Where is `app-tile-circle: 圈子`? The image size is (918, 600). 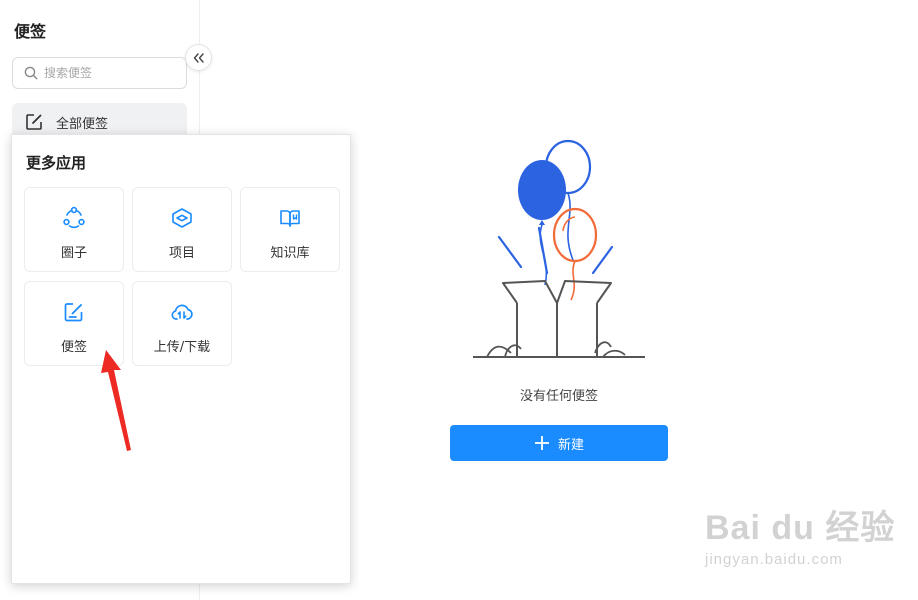
app-tile-circle: 圈子 is located at coordinates (74, 229).